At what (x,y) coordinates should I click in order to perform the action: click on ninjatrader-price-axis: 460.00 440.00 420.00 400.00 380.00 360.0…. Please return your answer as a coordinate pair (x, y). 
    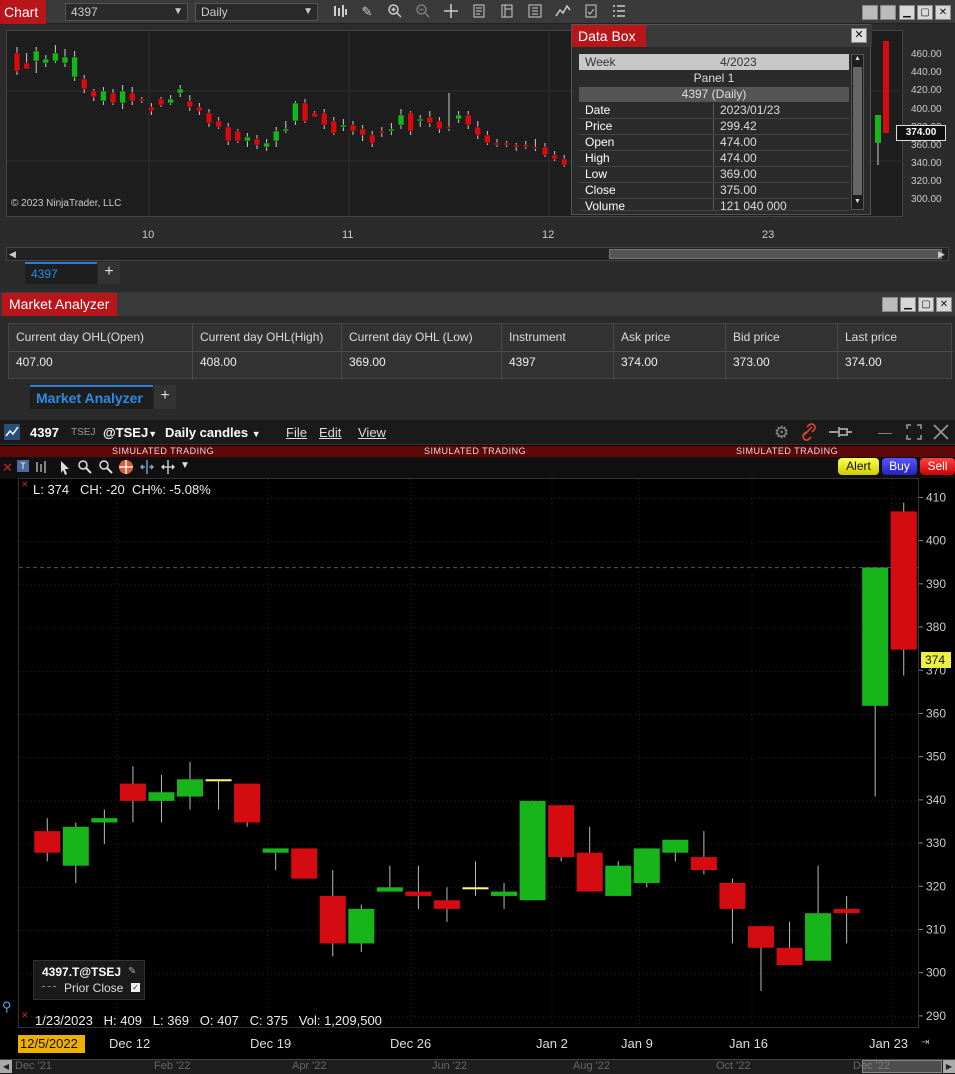
    Looking at the image, I should click on (922, 123).